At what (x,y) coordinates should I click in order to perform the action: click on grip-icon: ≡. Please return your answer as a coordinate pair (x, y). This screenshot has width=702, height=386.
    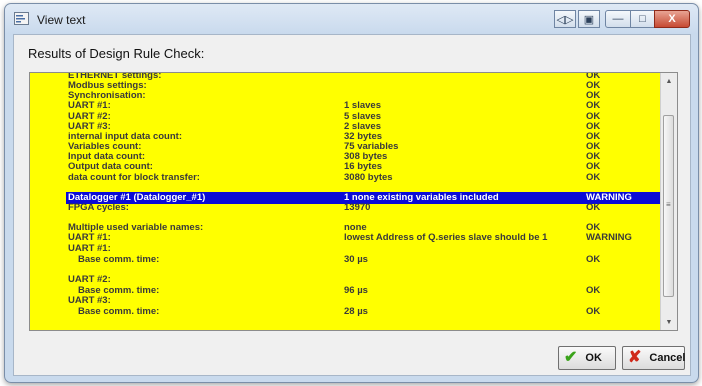
    Looking at the image, I should click on (668, 204).